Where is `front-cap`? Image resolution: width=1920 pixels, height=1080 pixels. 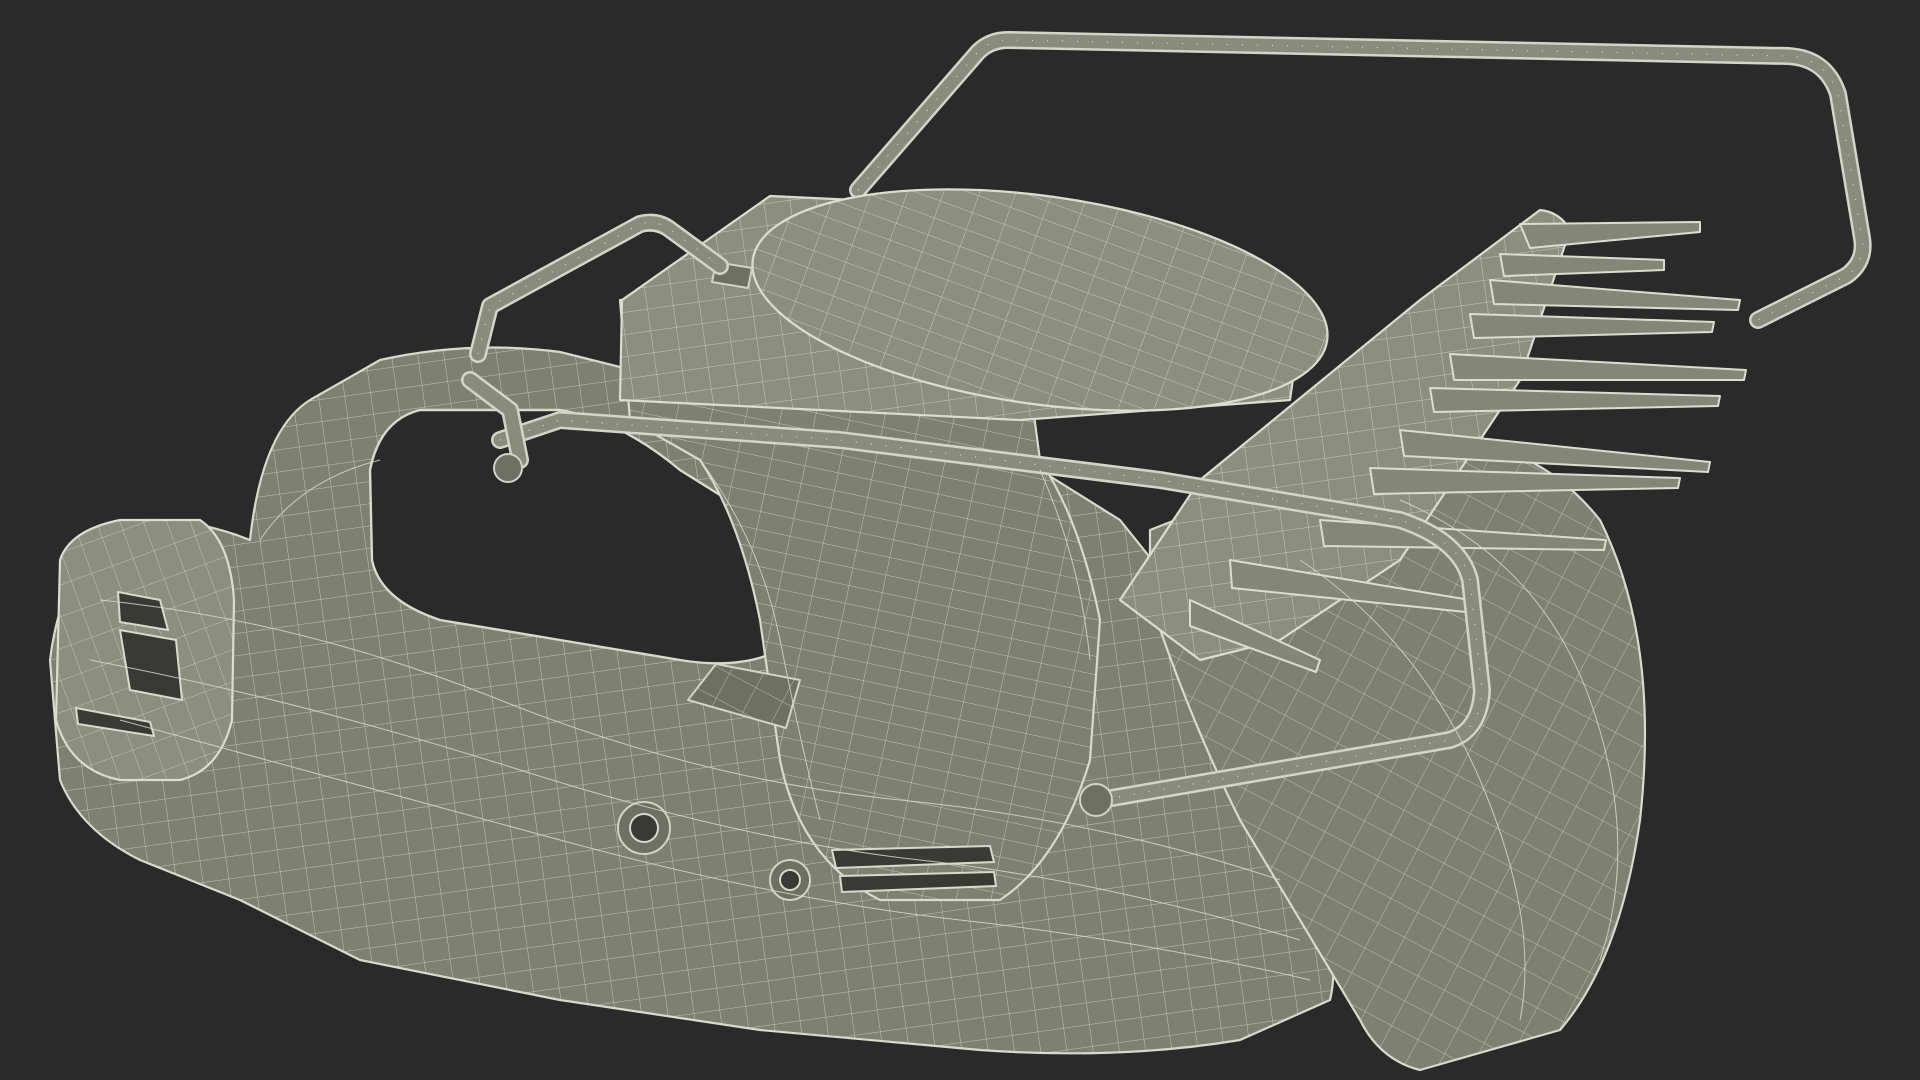 front-cap is located at coordinates (145, 650).